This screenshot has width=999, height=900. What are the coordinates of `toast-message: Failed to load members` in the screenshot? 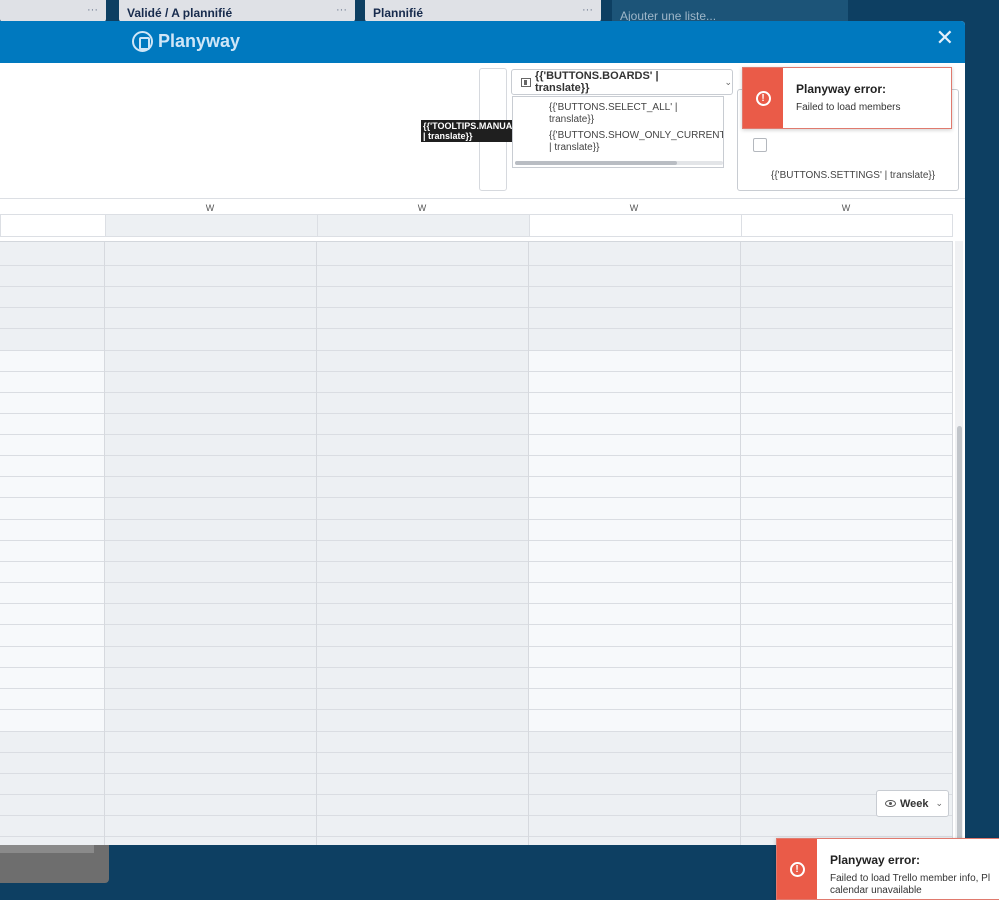 It's located at (848, 107).